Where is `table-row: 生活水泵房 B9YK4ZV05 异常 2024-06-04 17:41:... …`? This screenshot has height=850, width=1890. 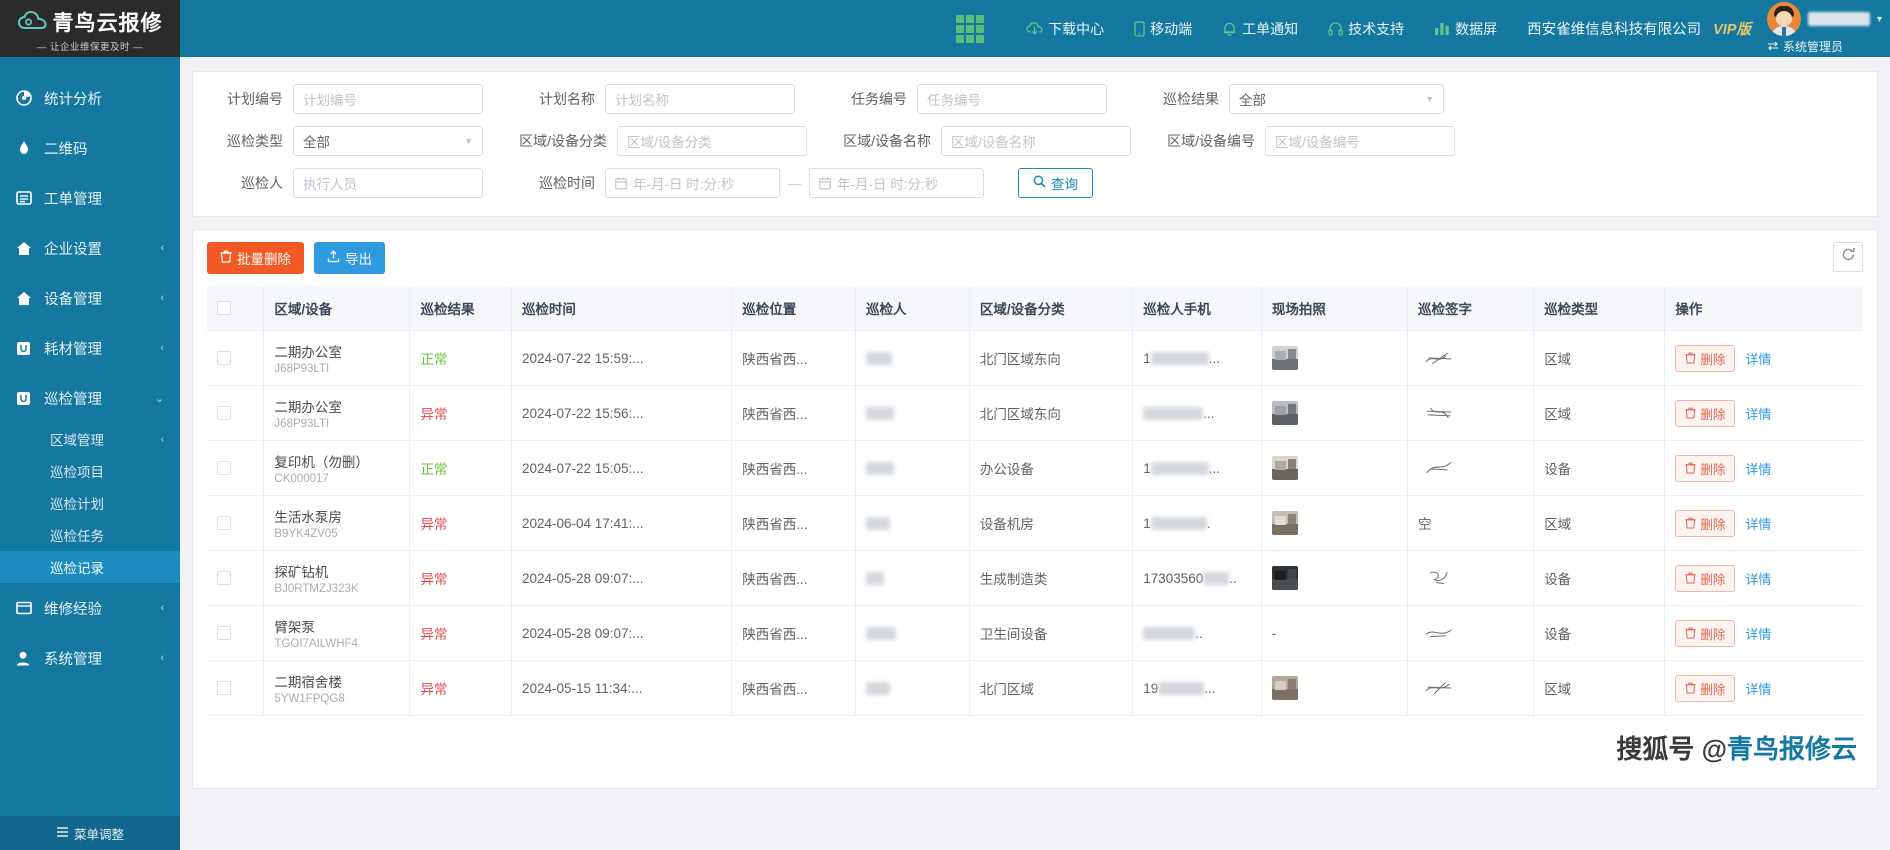
table-row: 生活水泵房 B9YK4ZV05 异常 2024-06-04 17:41:... … is located at coordinates (1035, 523).